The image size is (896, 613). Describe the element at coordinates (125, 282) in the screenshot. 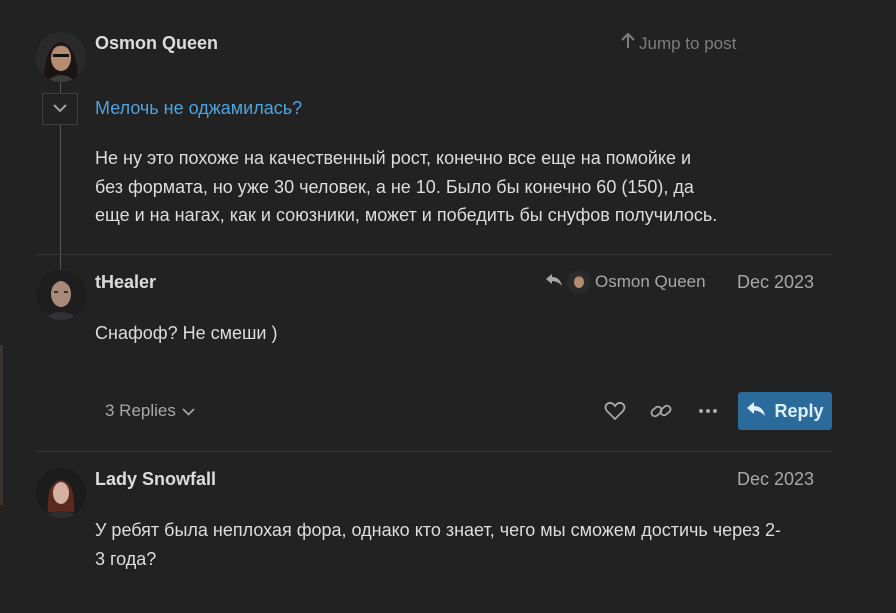

I see `post-author-thealer: tHealer` at that location.